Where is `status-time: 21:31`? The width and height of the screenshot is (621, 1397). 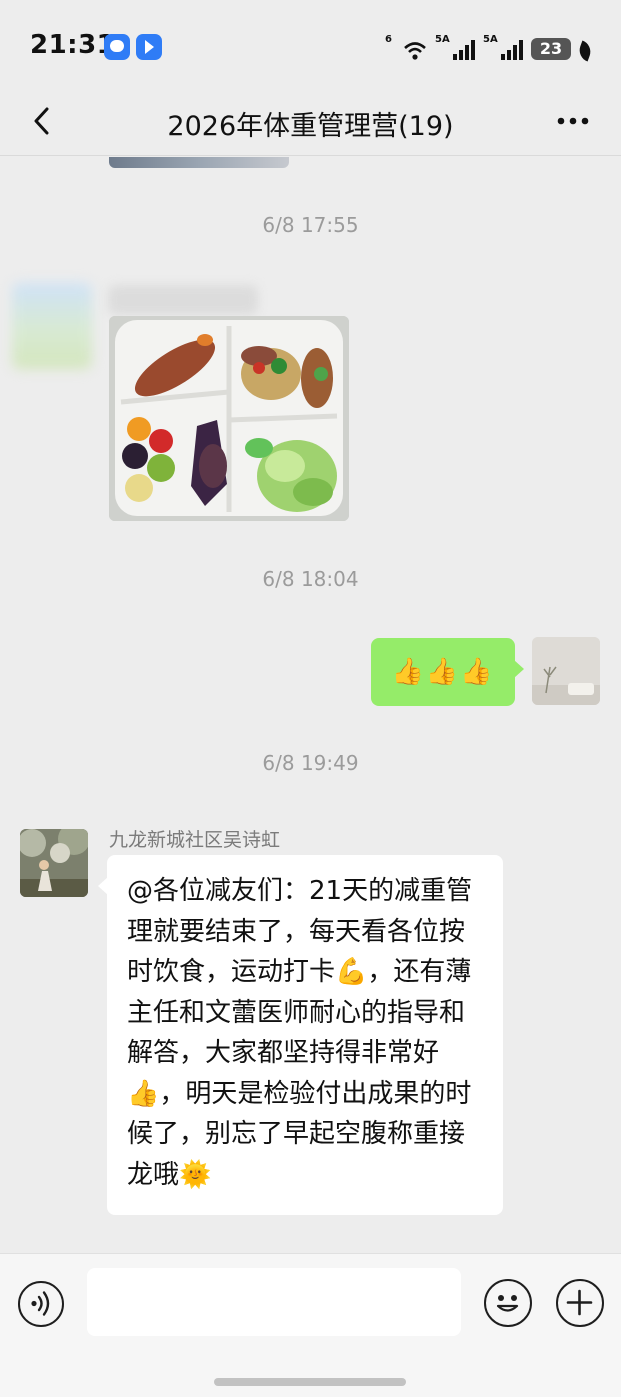 status-time: 21:31 is located at coordinates (73, 45).